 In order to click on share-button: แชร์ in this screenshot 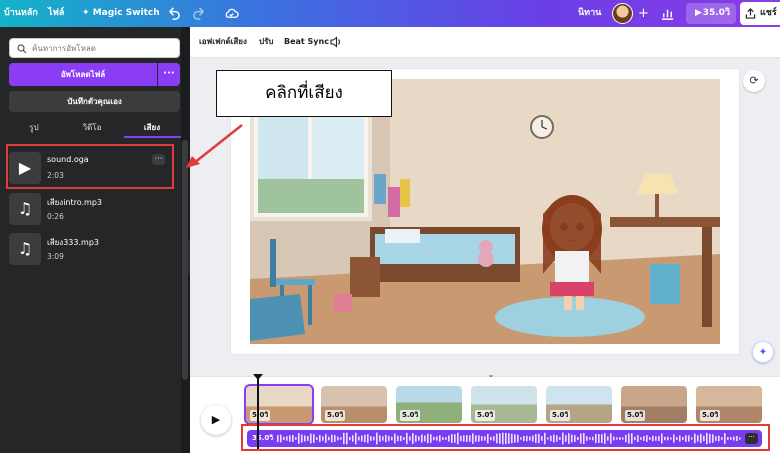, I will do `click(760, 13)`.